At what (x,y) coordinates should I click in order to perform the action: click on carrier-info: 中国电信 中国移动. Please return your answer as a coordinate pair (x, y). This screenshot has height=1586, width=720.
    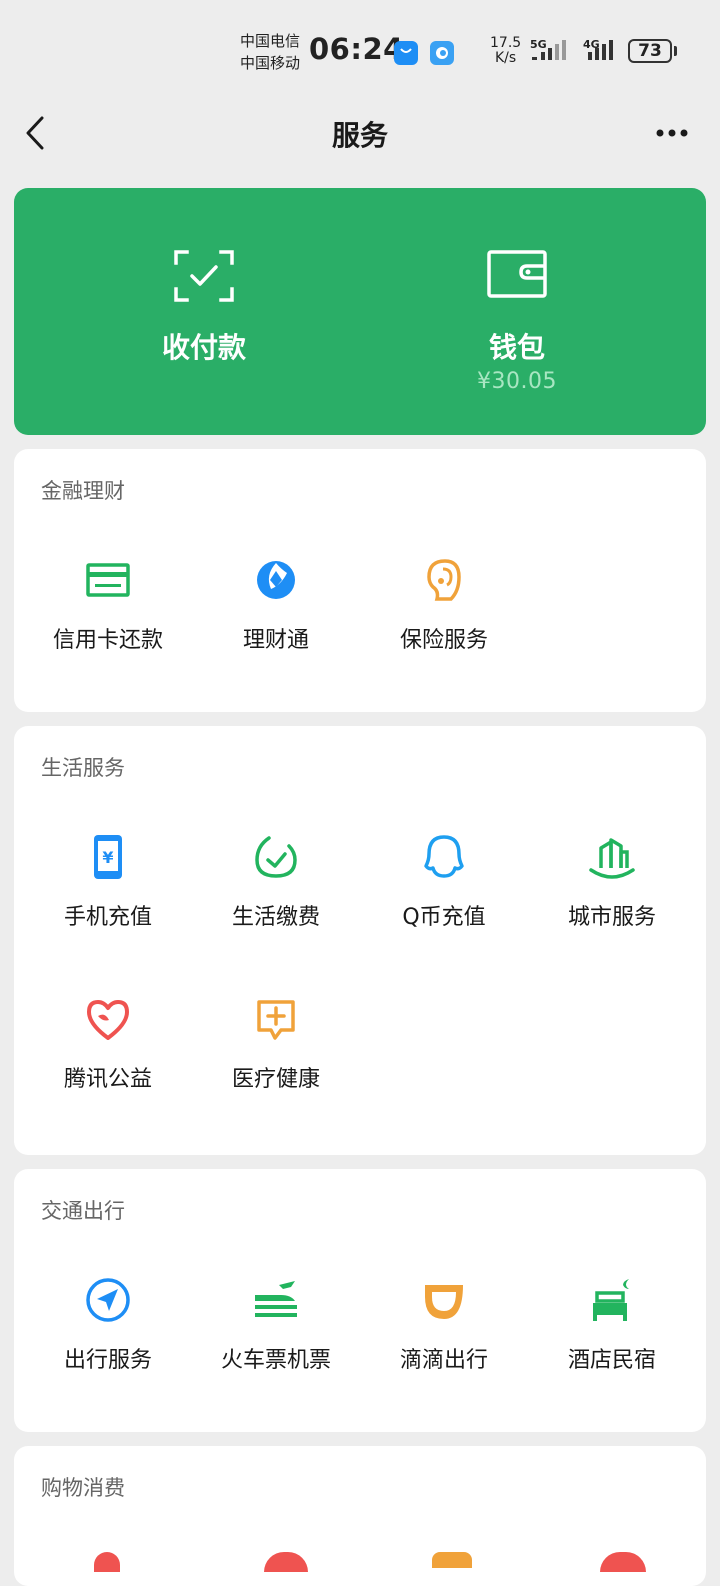
    Looking at the image, I should click on (270, 52).